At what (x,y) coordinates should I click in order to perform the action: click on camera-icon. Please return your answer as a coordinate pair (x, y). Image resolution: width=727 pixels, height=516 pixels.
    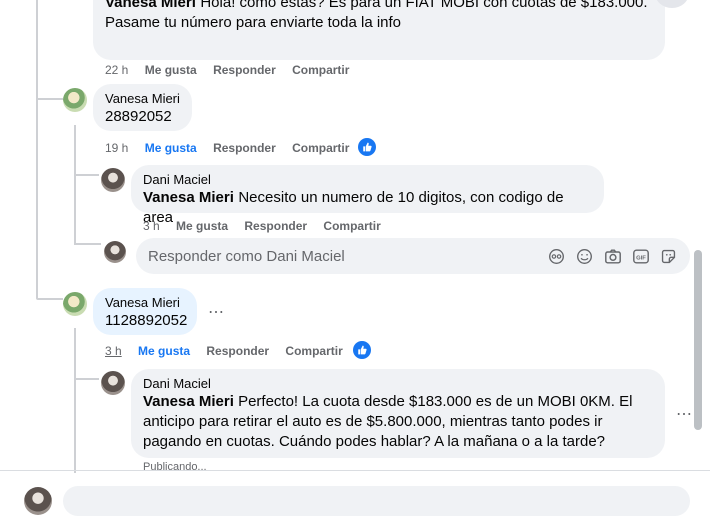
    Looking at the image, I should click on (612, 256).